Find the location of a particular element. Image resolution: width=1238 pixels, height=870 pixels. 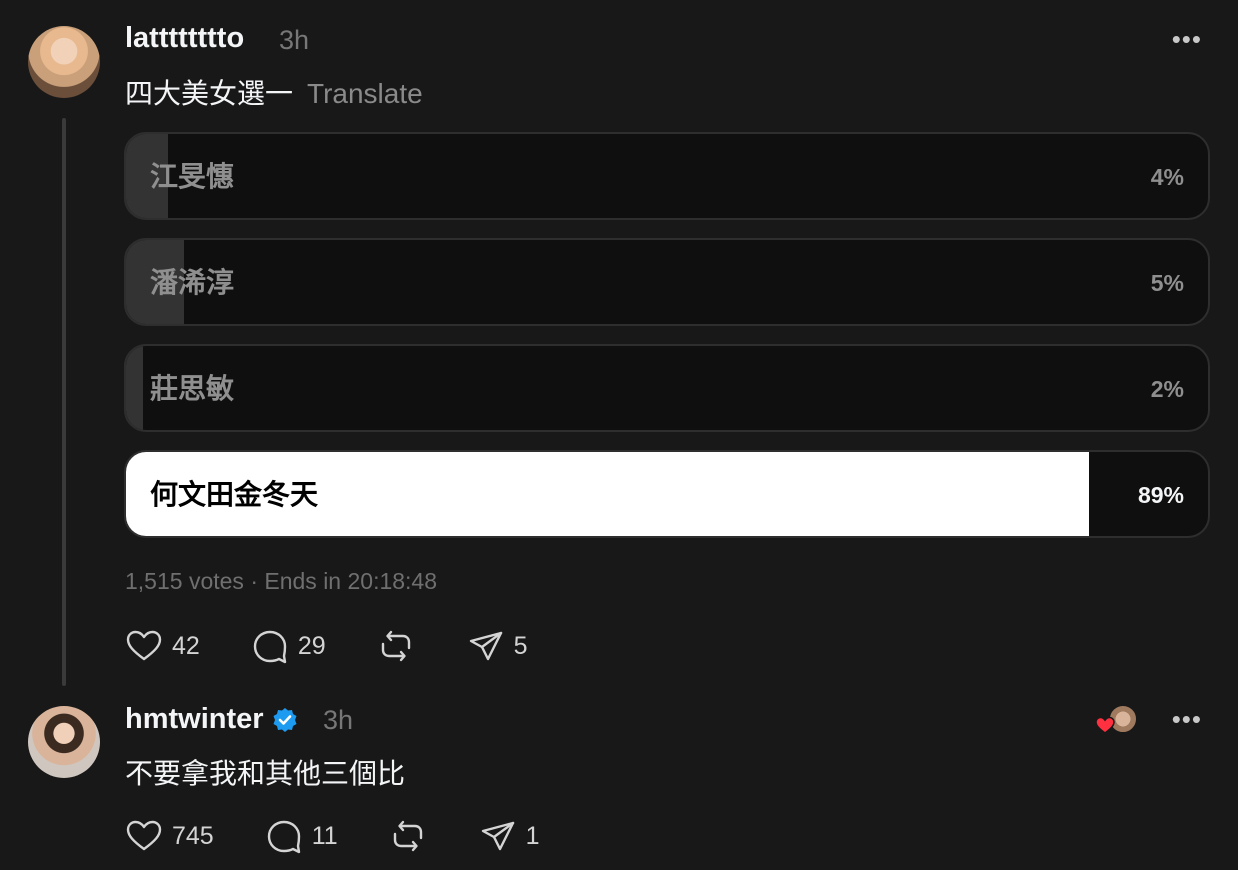

poll-option-label: 江旻憓 is located at coordinates (192, 176).